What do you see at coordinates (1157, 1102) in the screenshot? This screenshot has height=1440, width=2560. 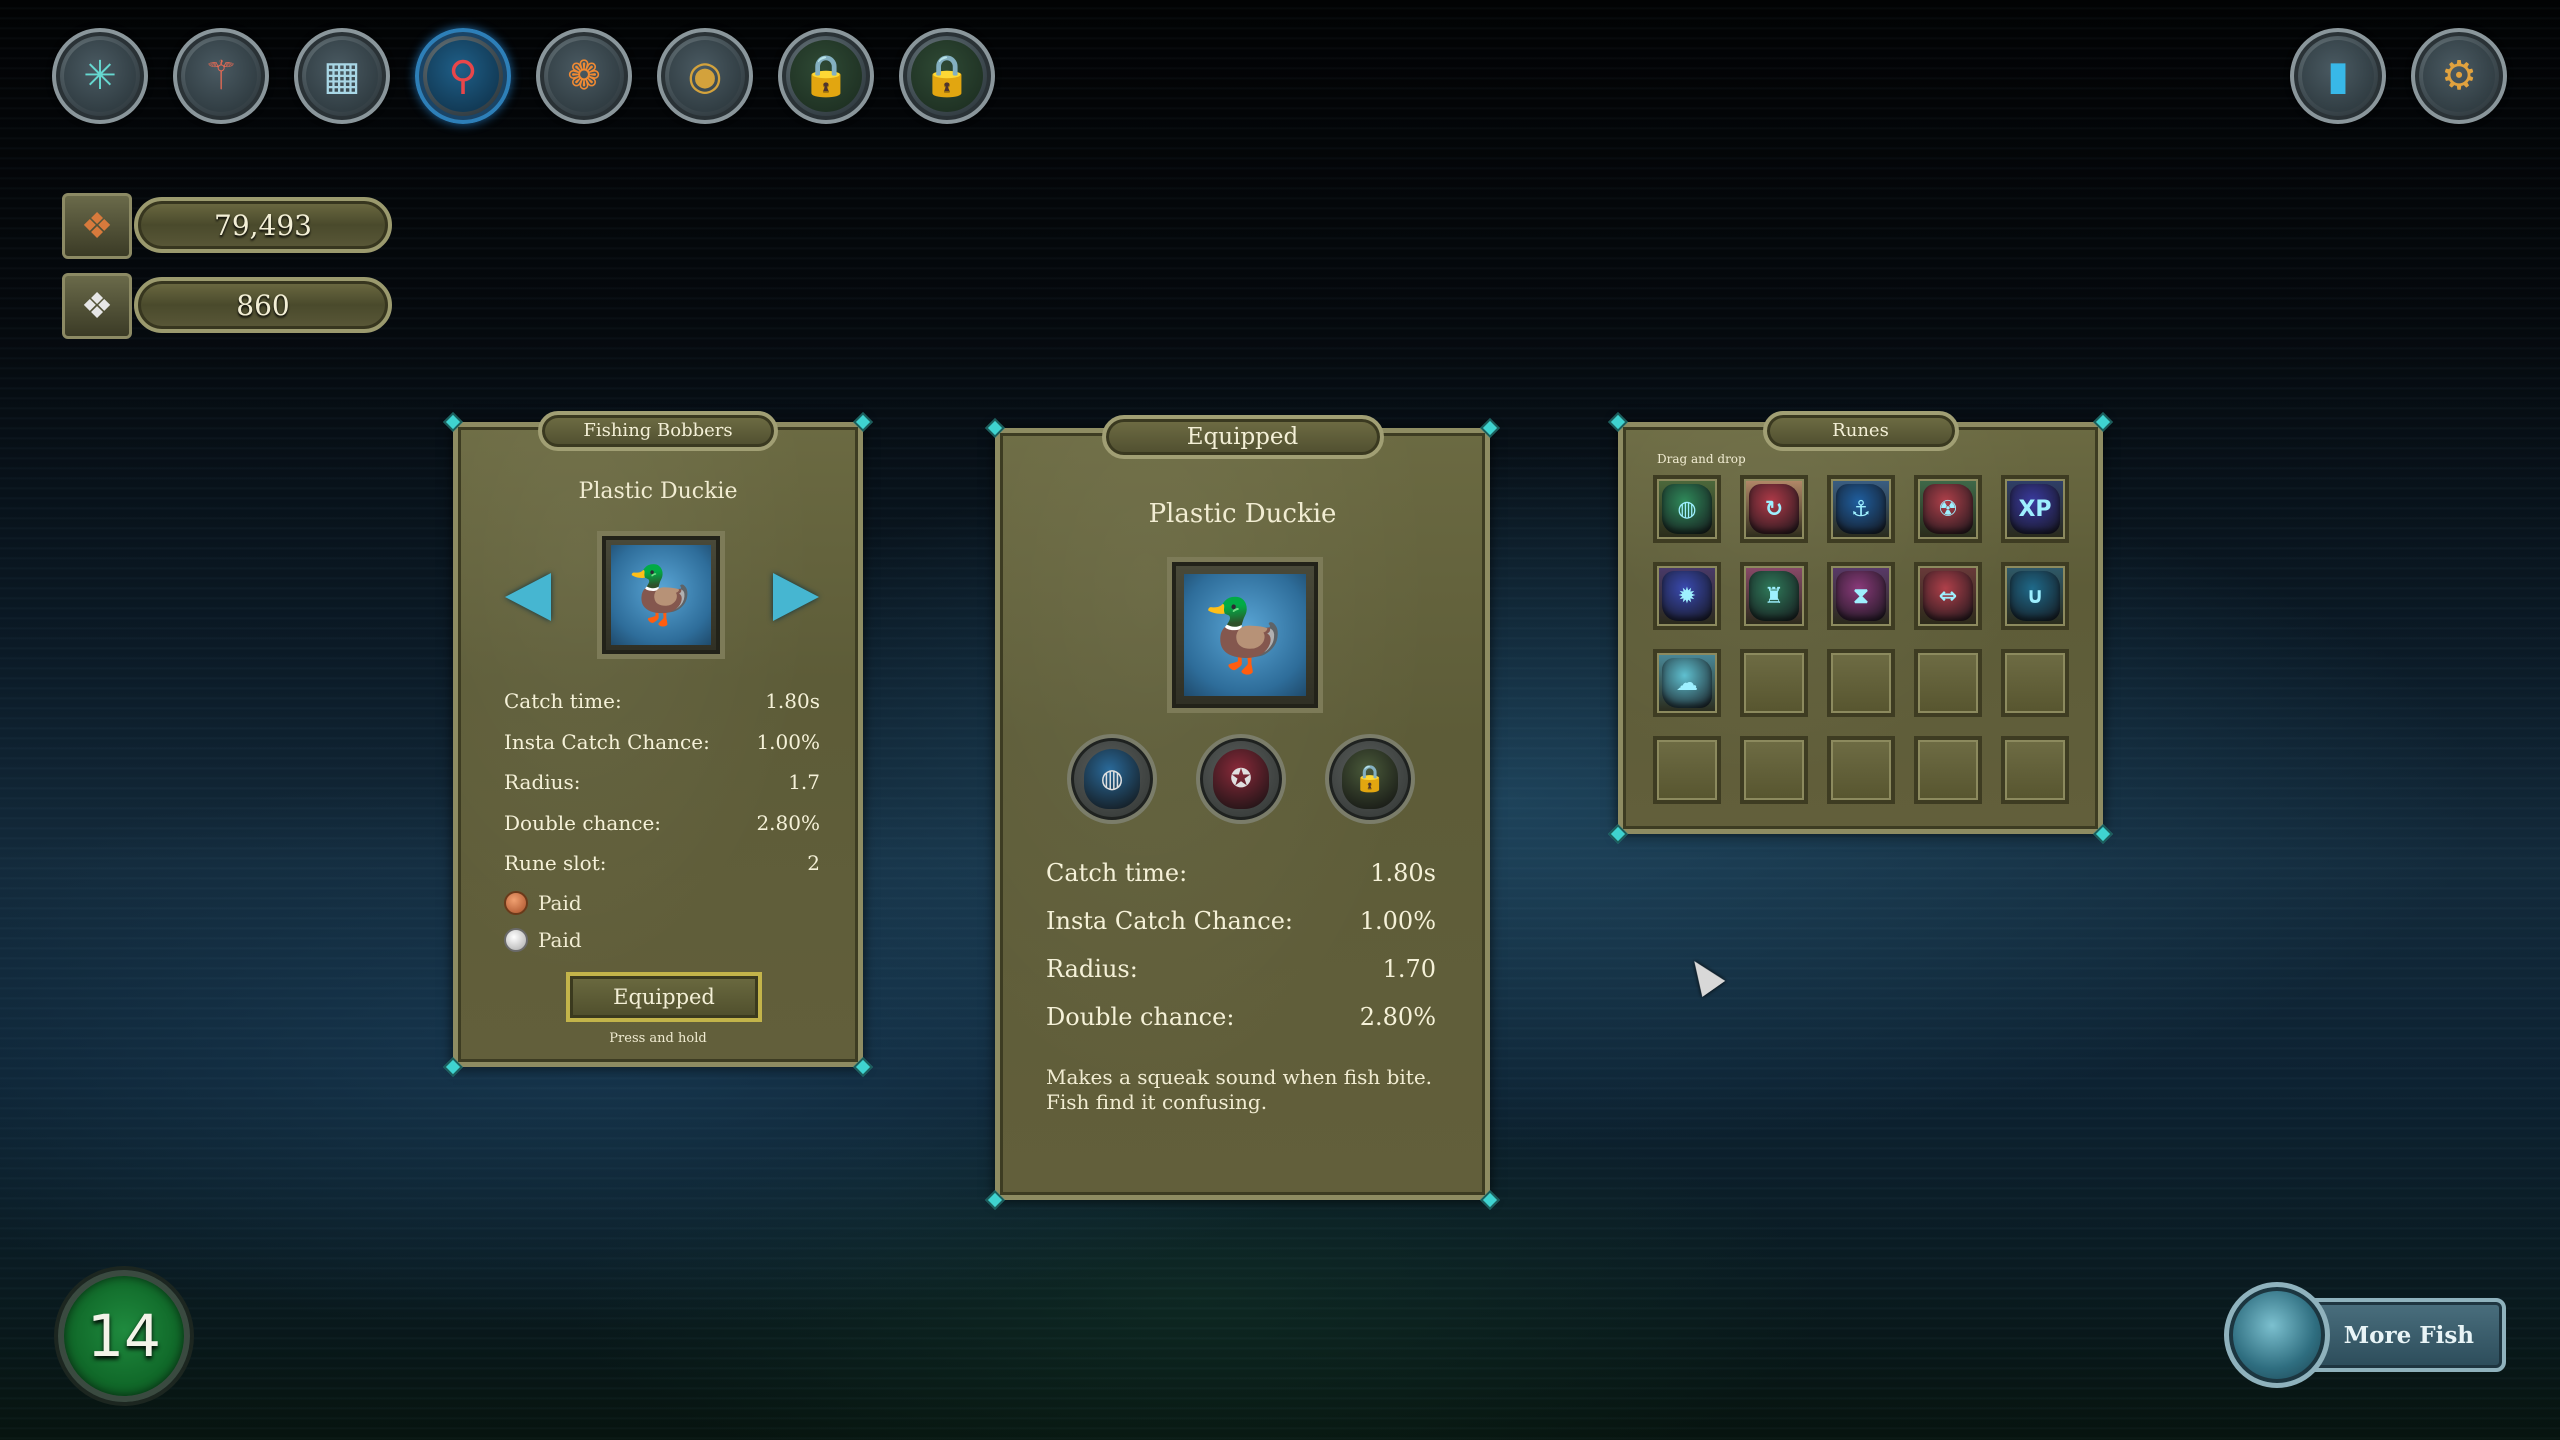 I see `description-line: Fish find it confusing.` at bounding box center [1157, 1102].